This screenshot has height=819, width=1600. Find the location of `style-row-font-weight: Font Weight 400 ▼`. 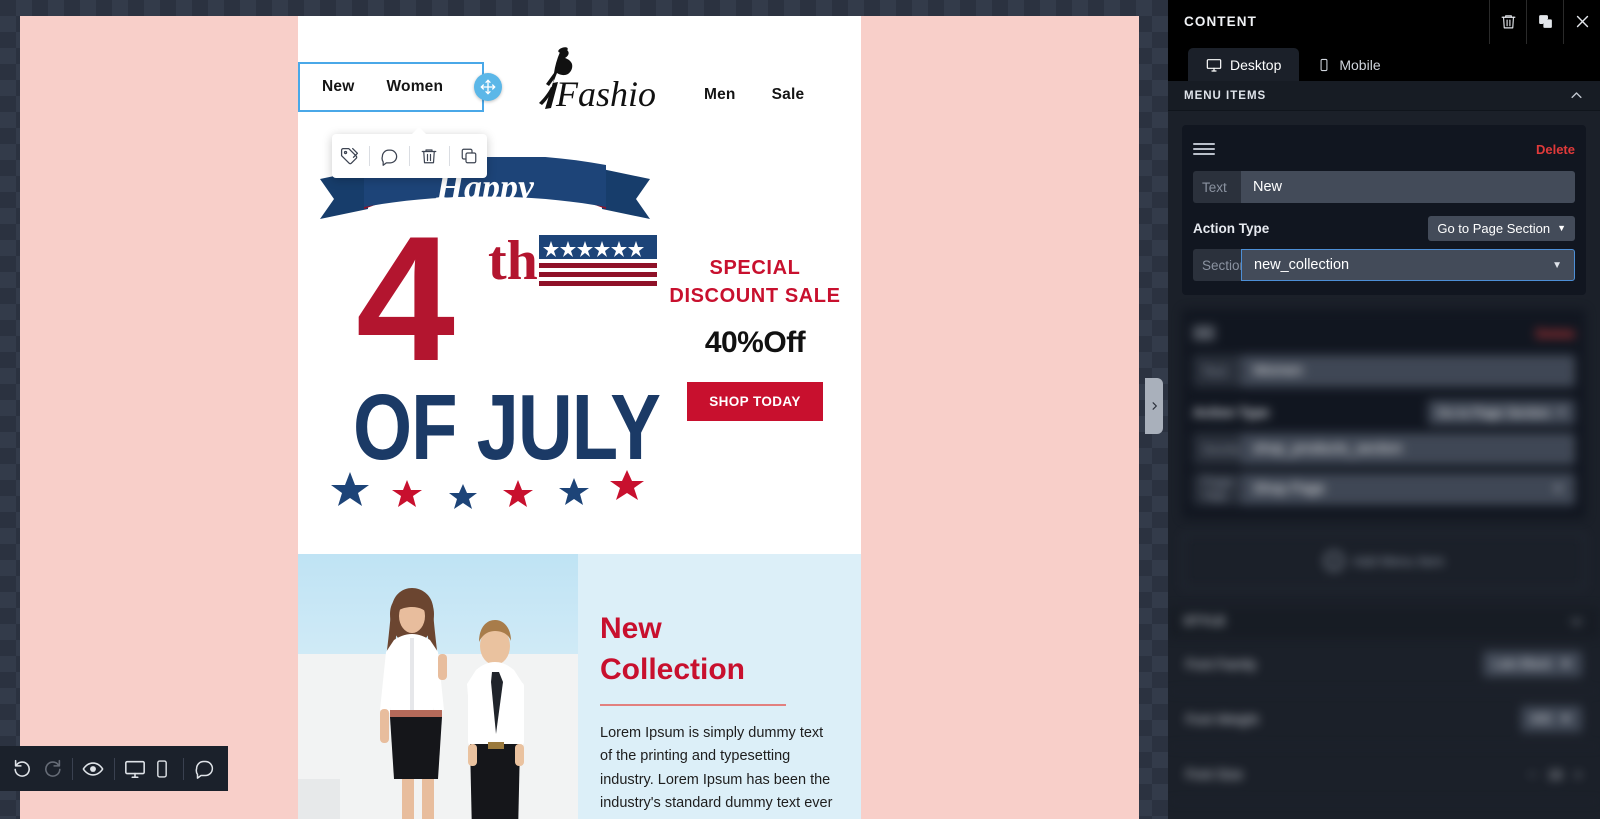

style-row-font-weight: Font Weight 400 ▼ is located at coordinates (1384, 719).